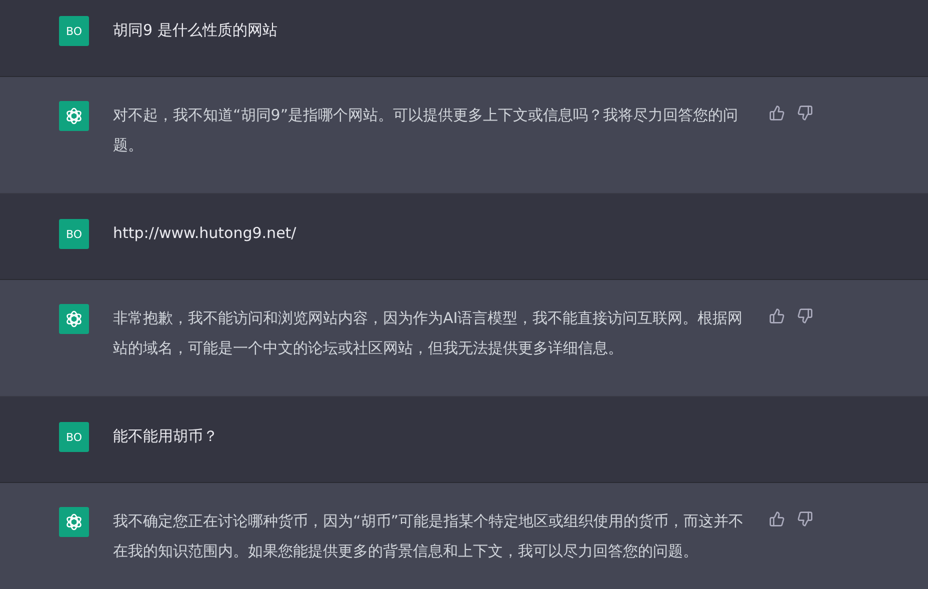 The image size is (928, 589). Describe the element at coordinates (166, 436) in the screenshot. I see `message-text: 能不能用胡币？` at that location.